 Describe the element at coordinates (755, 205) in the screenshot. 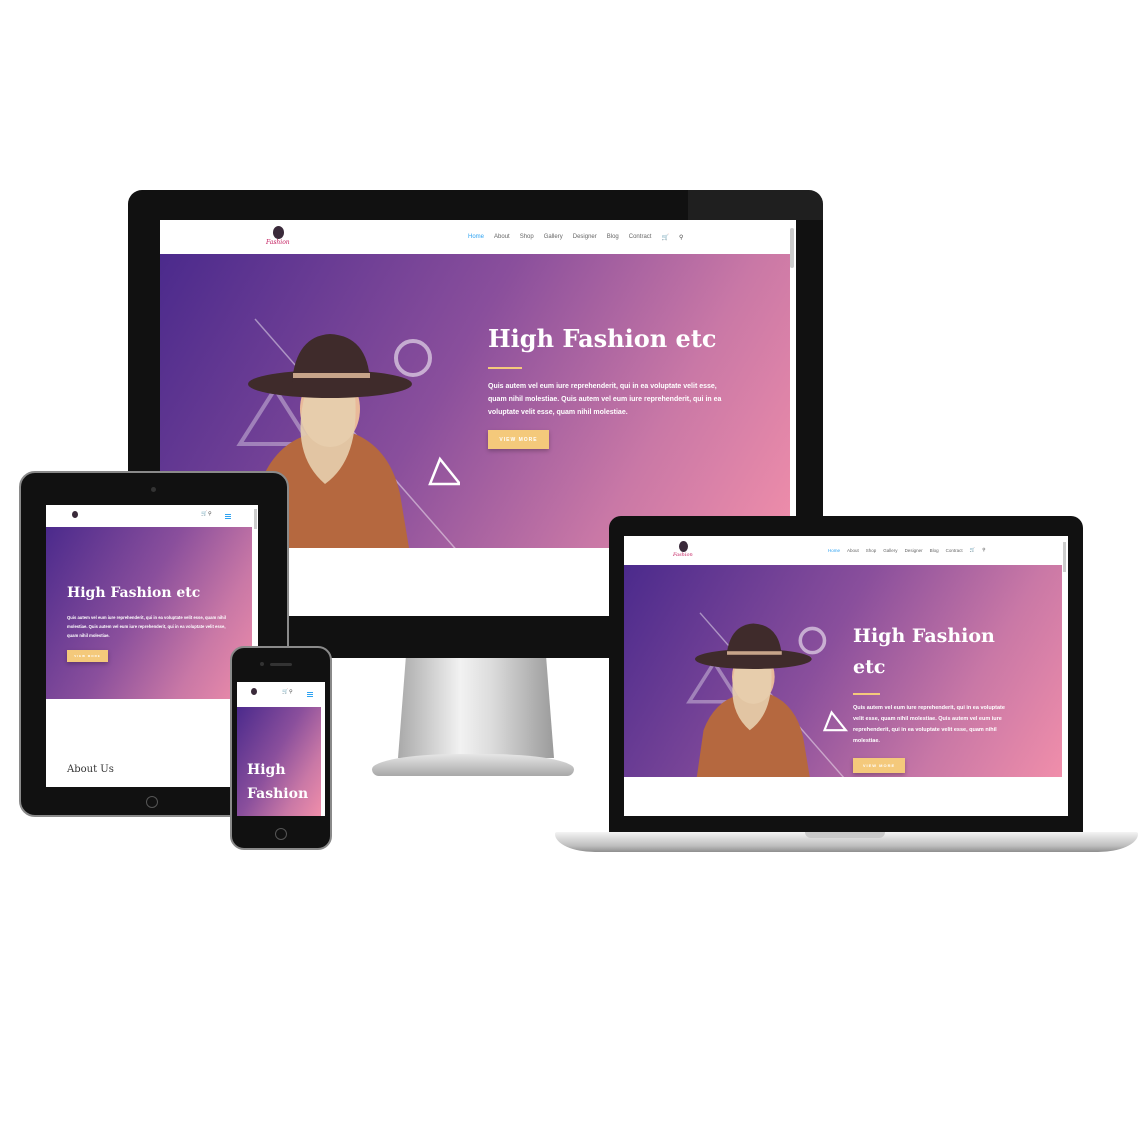

I see `monitor-reflection` at that location.